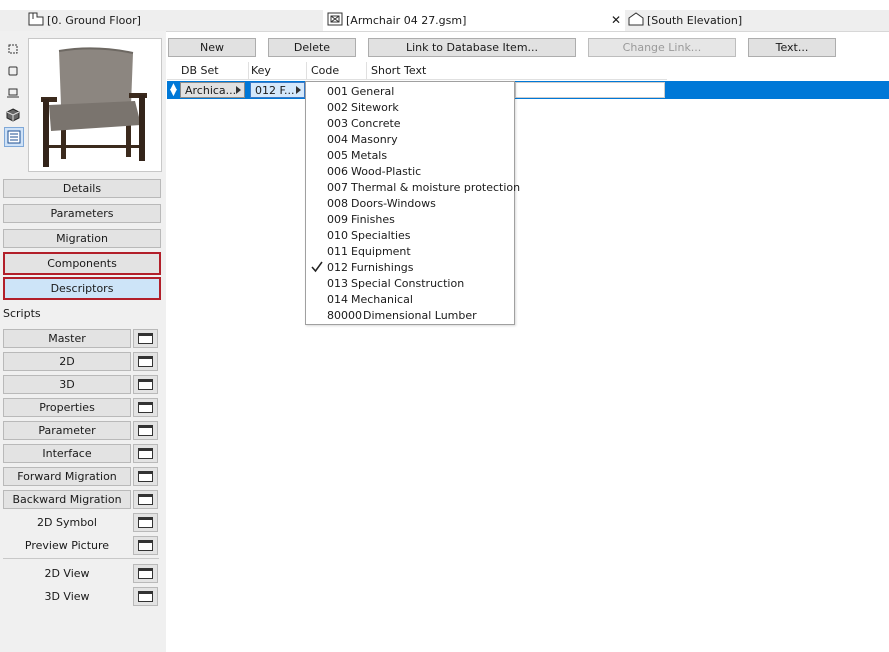 This screenshot has height=652, width=889. What do you see at coordinates (420, 315) in the screenshot?
I see `menu-item-label: Dimensional Lumber` at bounding box center [420, 315].